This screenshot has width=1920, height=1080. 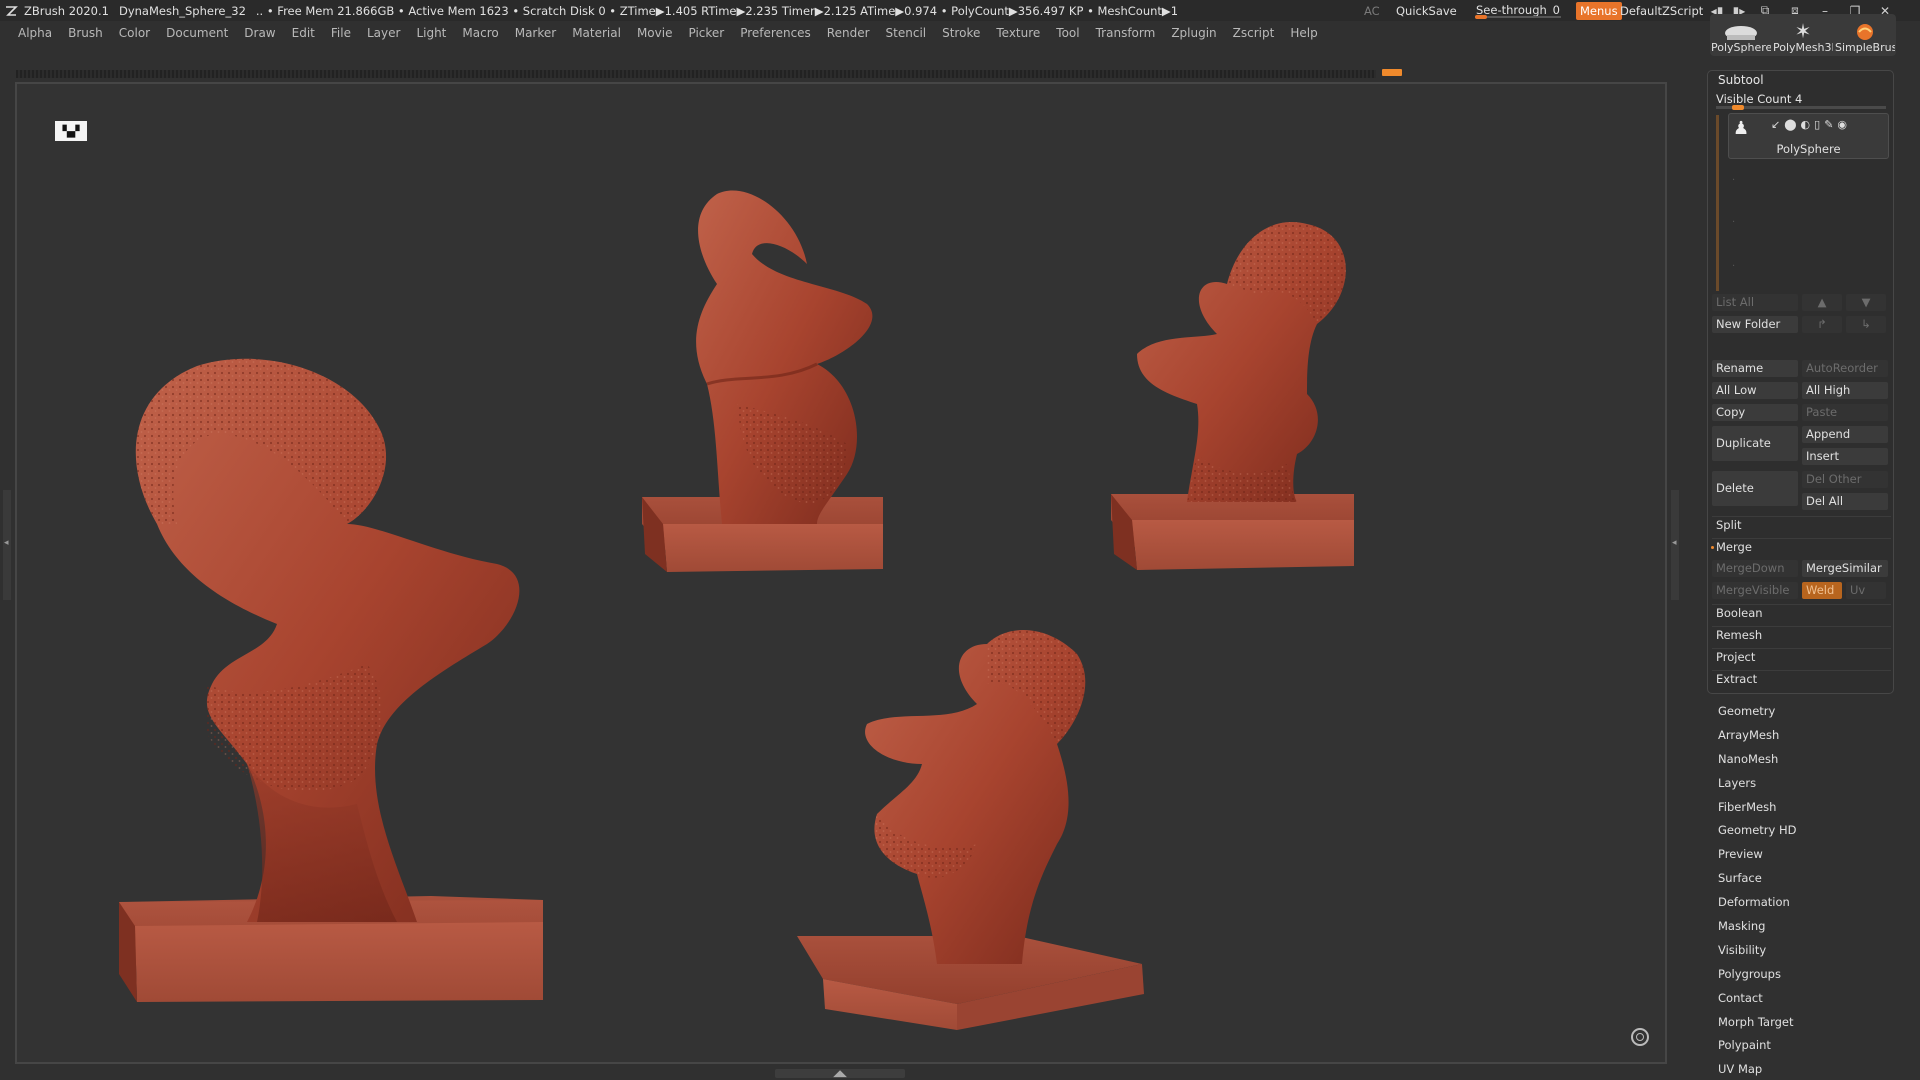 I want to click on menu-zscript: Zscript, so click(x=1254, y=33).